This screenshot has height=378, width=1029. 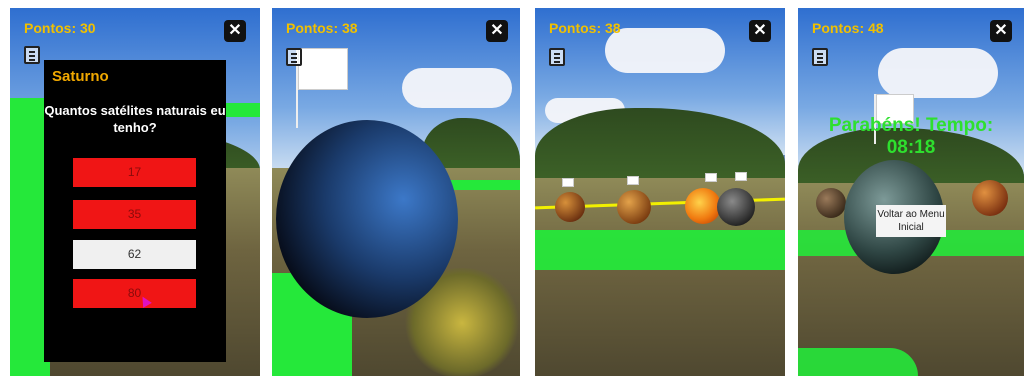 I want to click on back-to-main-menu-button: Voltar ao Menu Inicial, so click(x=911, y=221).